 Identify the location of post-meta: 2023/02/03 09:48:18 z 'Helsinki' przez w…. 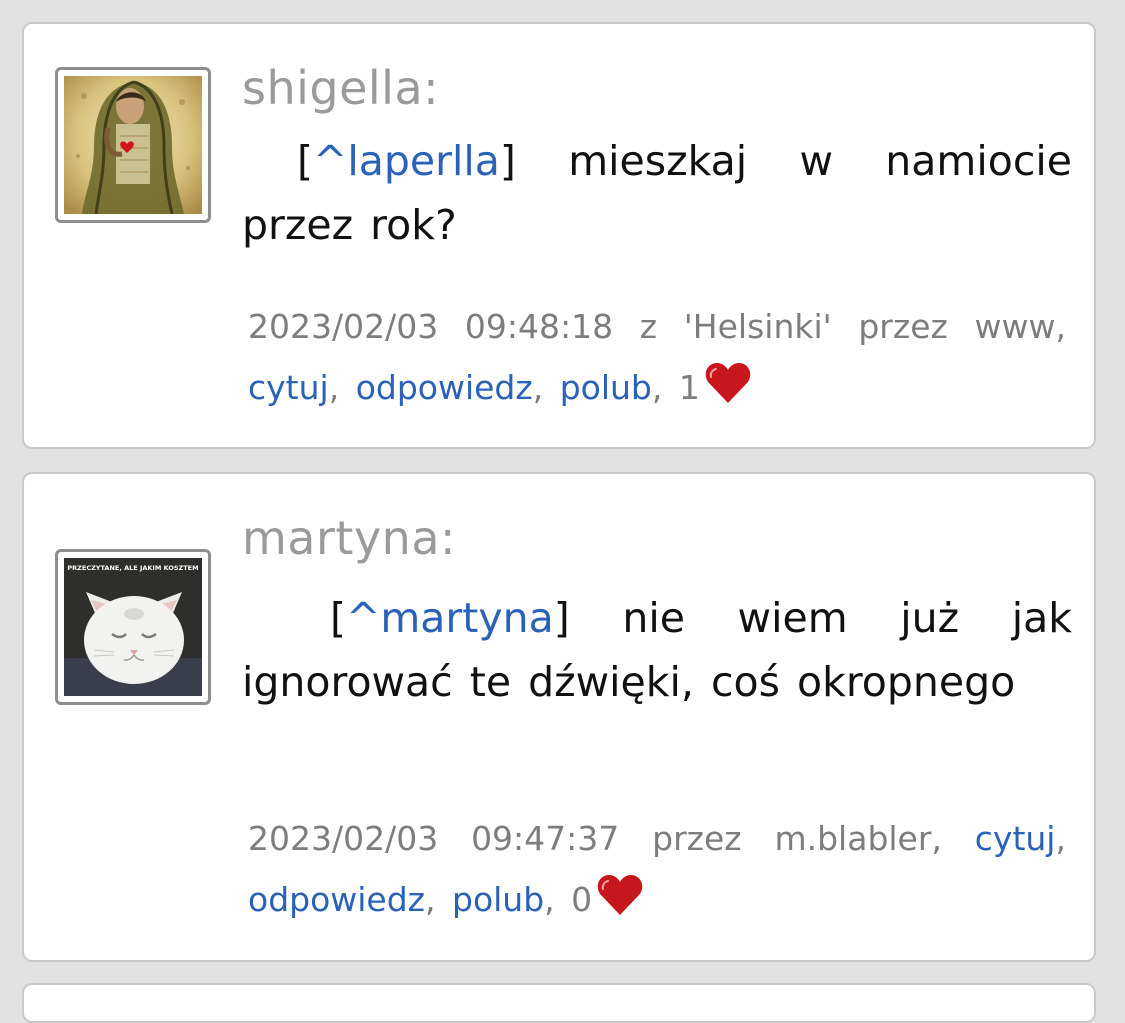
(657, 357).